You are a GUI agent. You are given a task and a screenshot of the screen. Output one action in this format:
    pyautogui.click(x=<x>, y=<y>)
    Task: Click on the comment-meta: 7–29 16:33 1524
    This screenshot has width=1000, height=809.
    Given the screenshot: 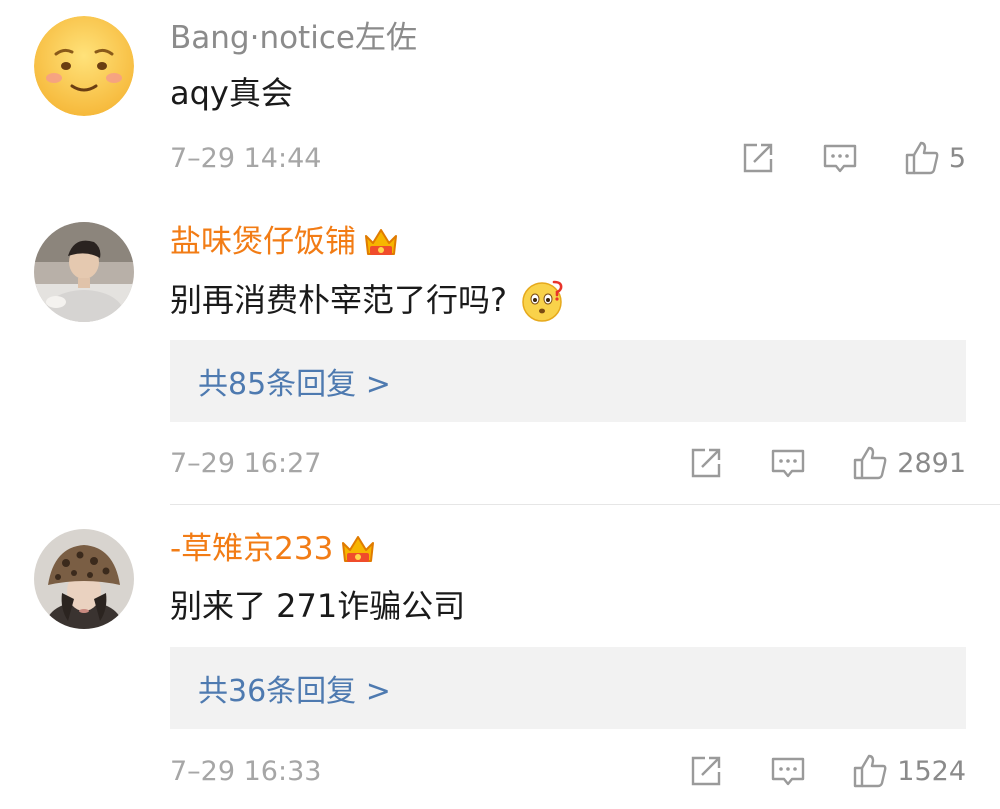 What is the action you would take?
    pyautogui.click(x=568, y=771)
    